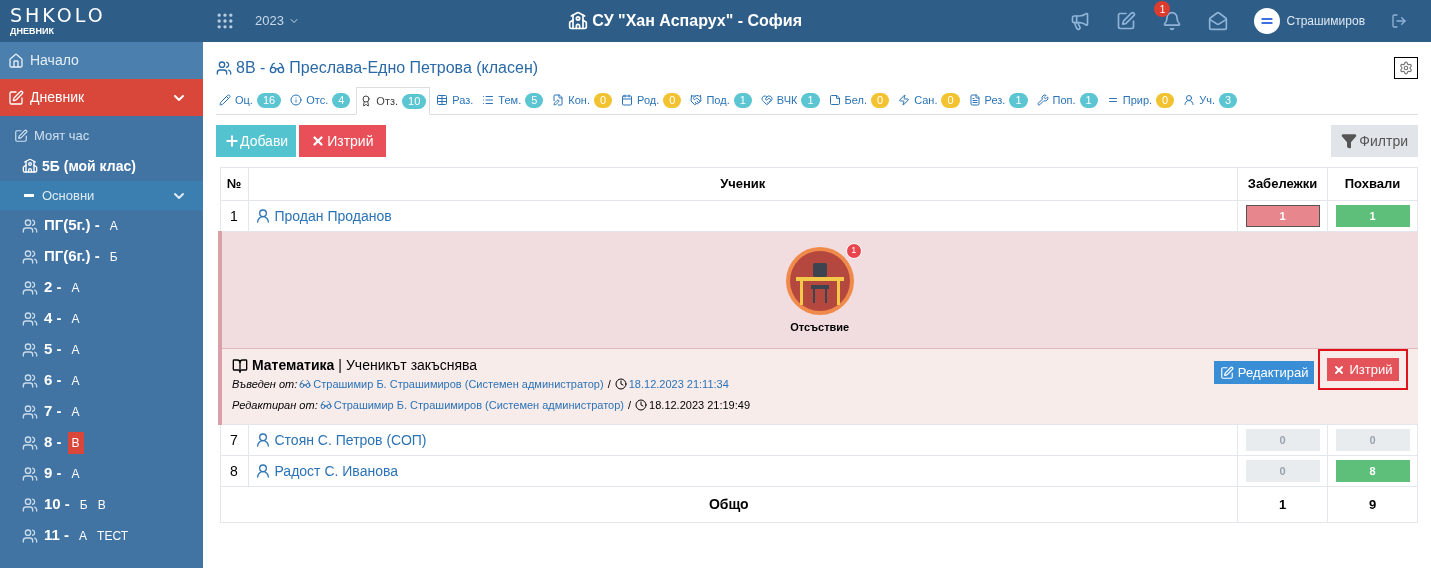 This screenshot has width=1431, height=568. I want to click on logo: SHKOLO, so click(107, 15).